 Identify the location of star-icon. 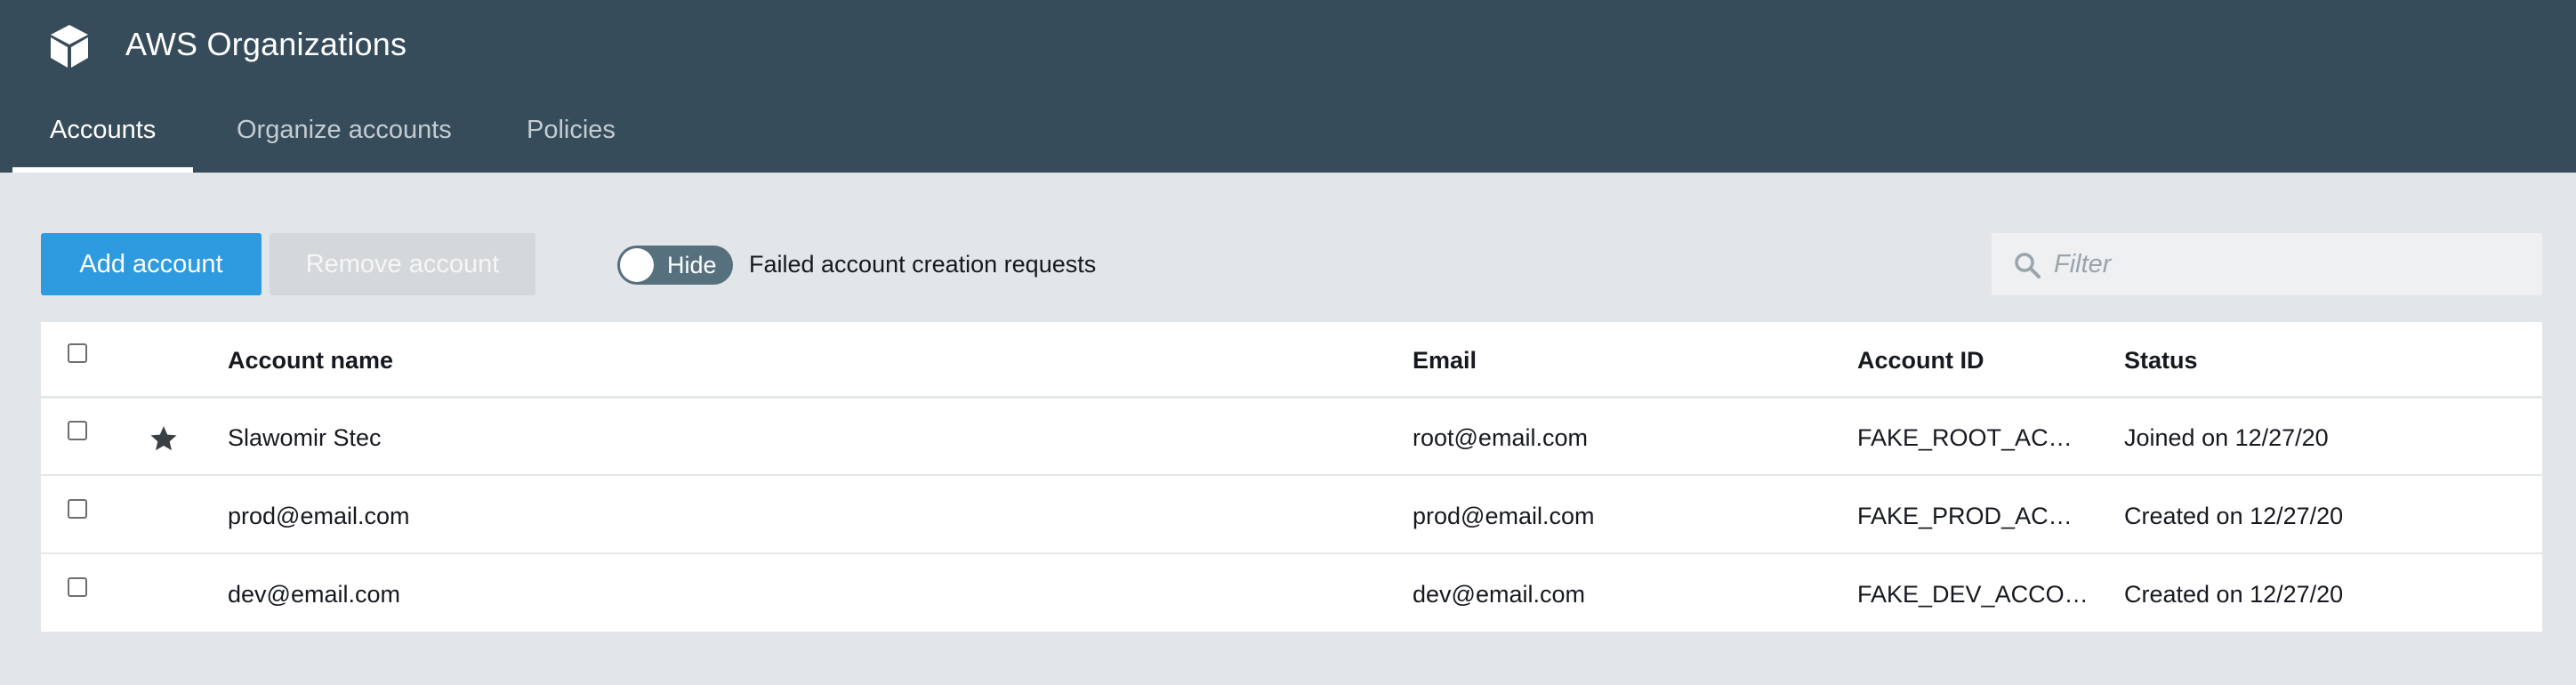
(163, 438).